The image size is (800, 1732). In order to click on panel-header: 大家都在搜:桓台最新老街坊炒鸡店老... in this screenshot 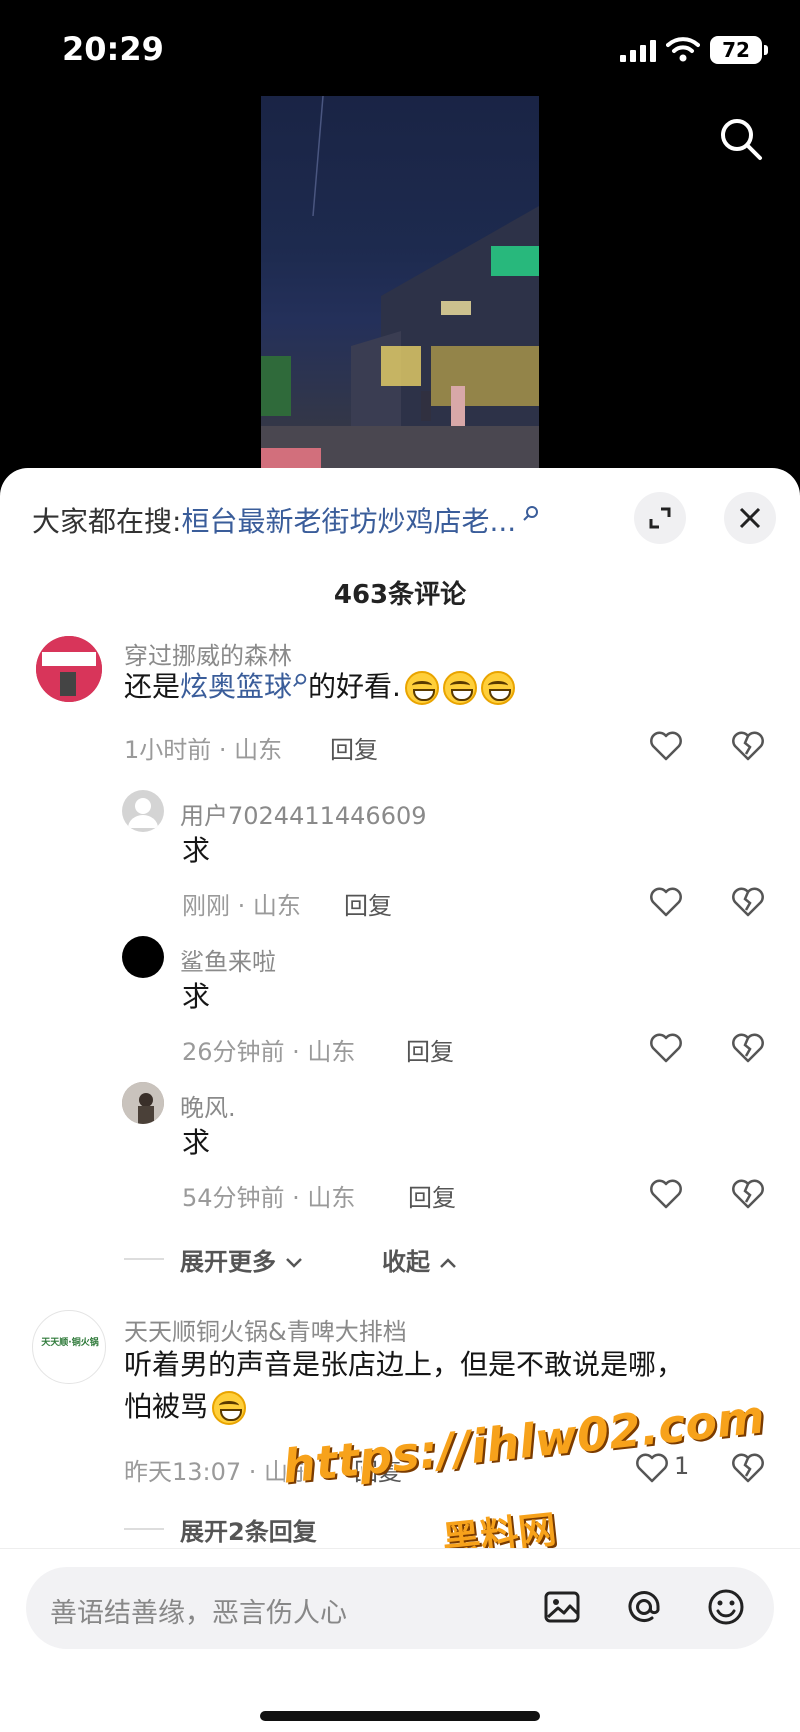, I will do `click(400, 518)`.